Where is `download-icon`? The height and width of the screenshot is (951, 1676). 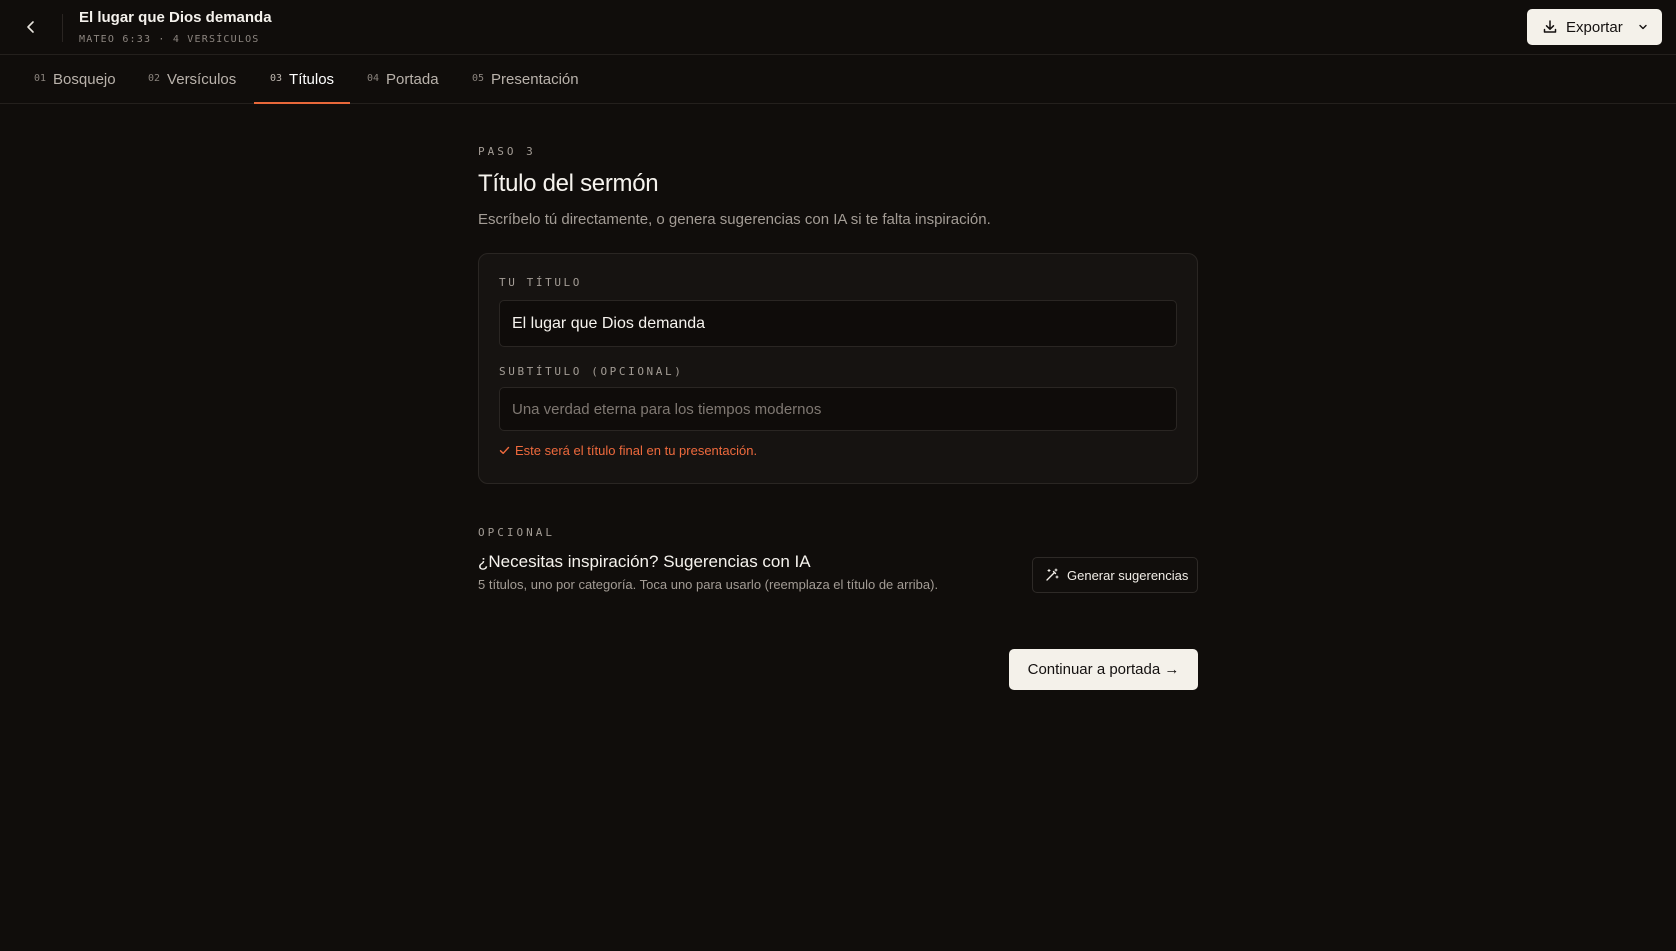 download-icon is located at coordinates (1550, 26).